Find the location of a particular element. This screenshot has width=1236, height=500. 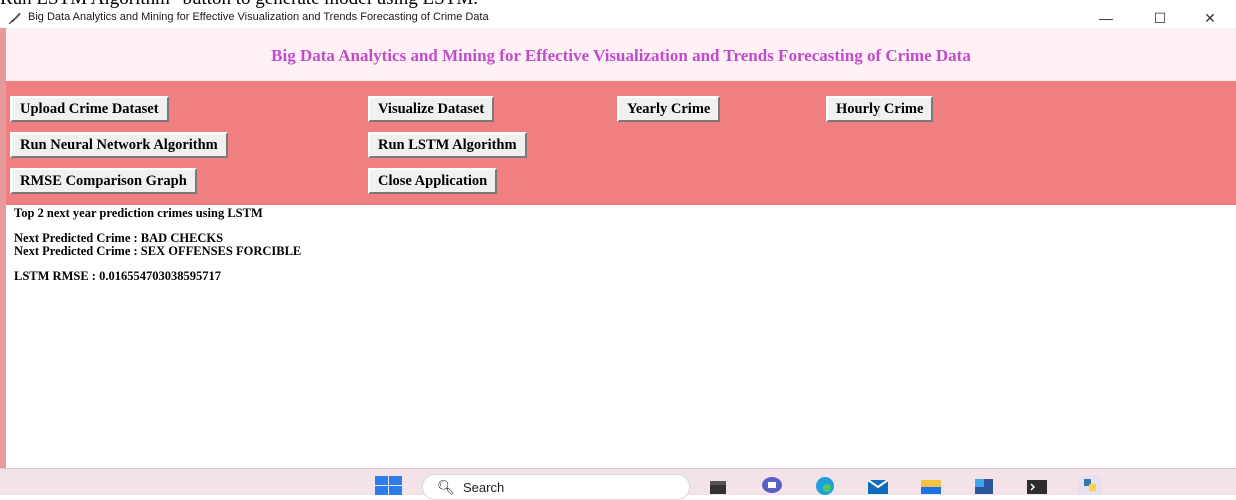

hourly-crime-button: Hourly Crime is located at coordinates (880, 109).